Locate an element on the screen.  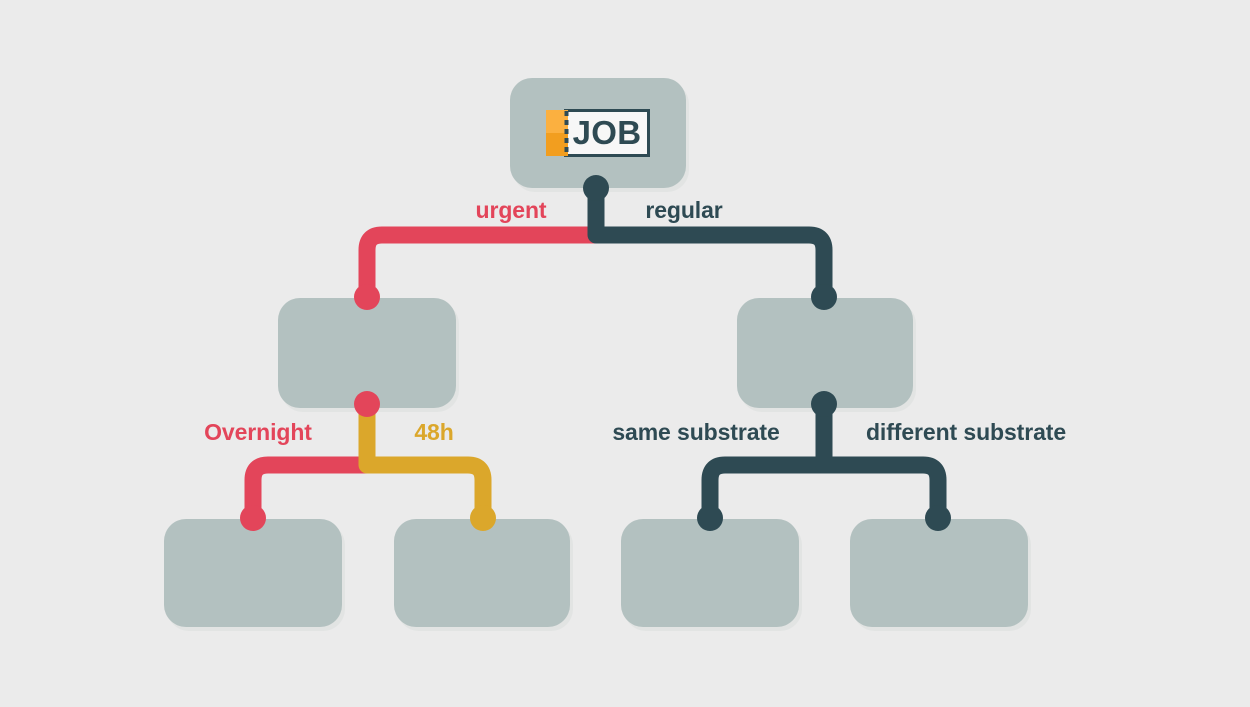
connector-dot-urgent-bottom is located at coordinates (367, 404).